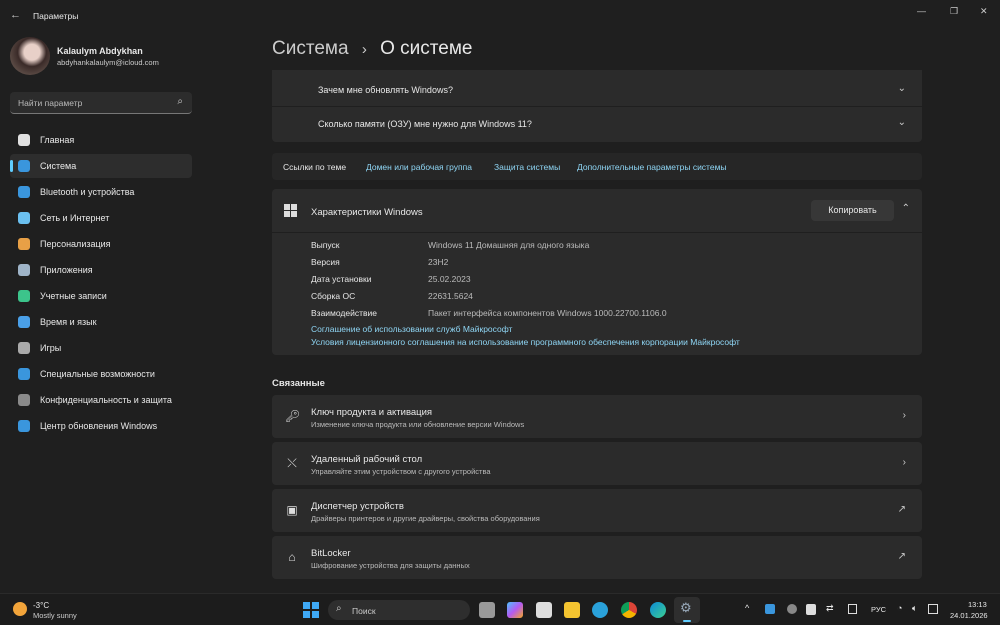  Describe the element at coordinates (101, 103) in the screenshot. I see `search-input: Найти параметр ⌕` at that location.